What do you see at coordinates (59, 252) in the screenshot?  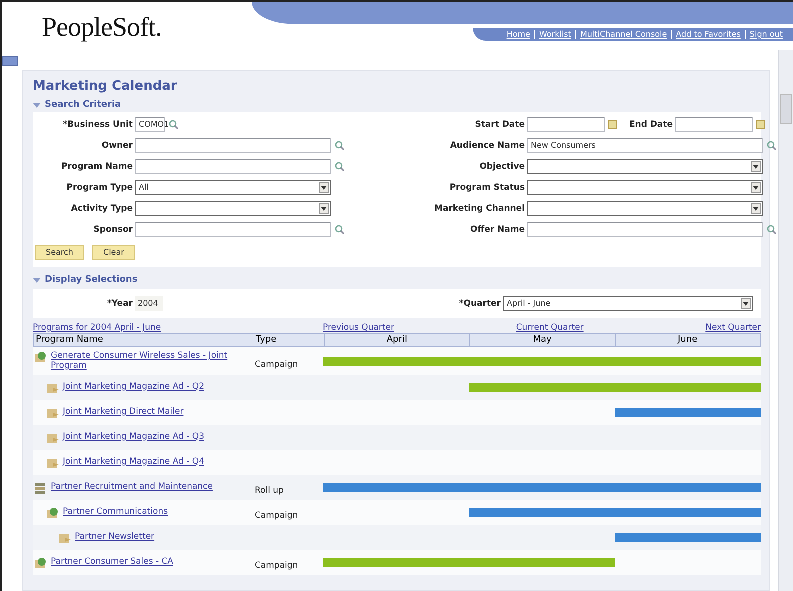 I see `action-button: Search` at bounding box center [59, 252].